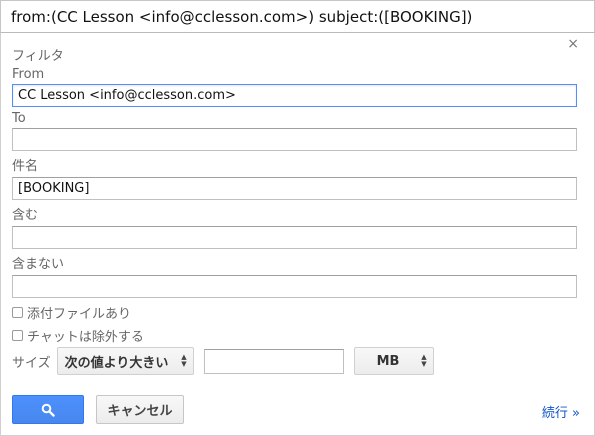  Describe the element at coordinates (294, 139) in the screenshot. I see `to-field` at that location.